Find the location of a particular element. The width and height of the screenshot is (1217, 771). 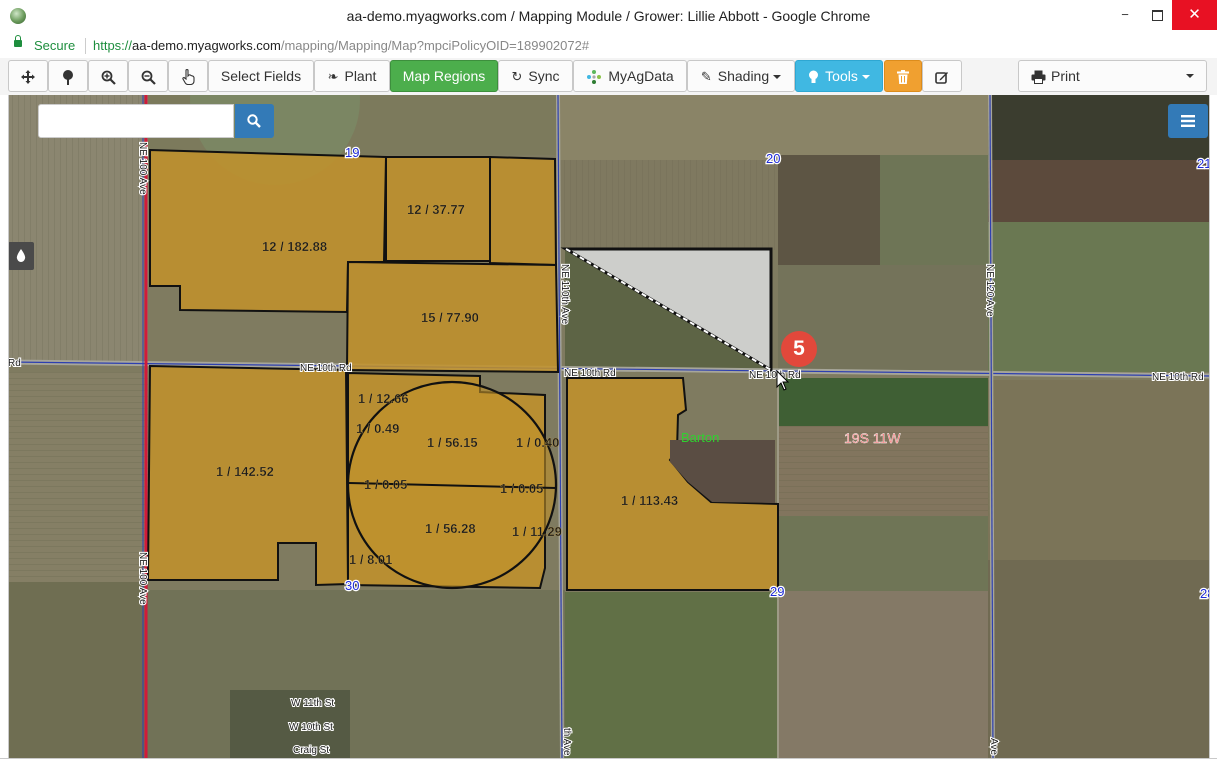

tools-dropdown: Tools is located at coordinates (839, 76).